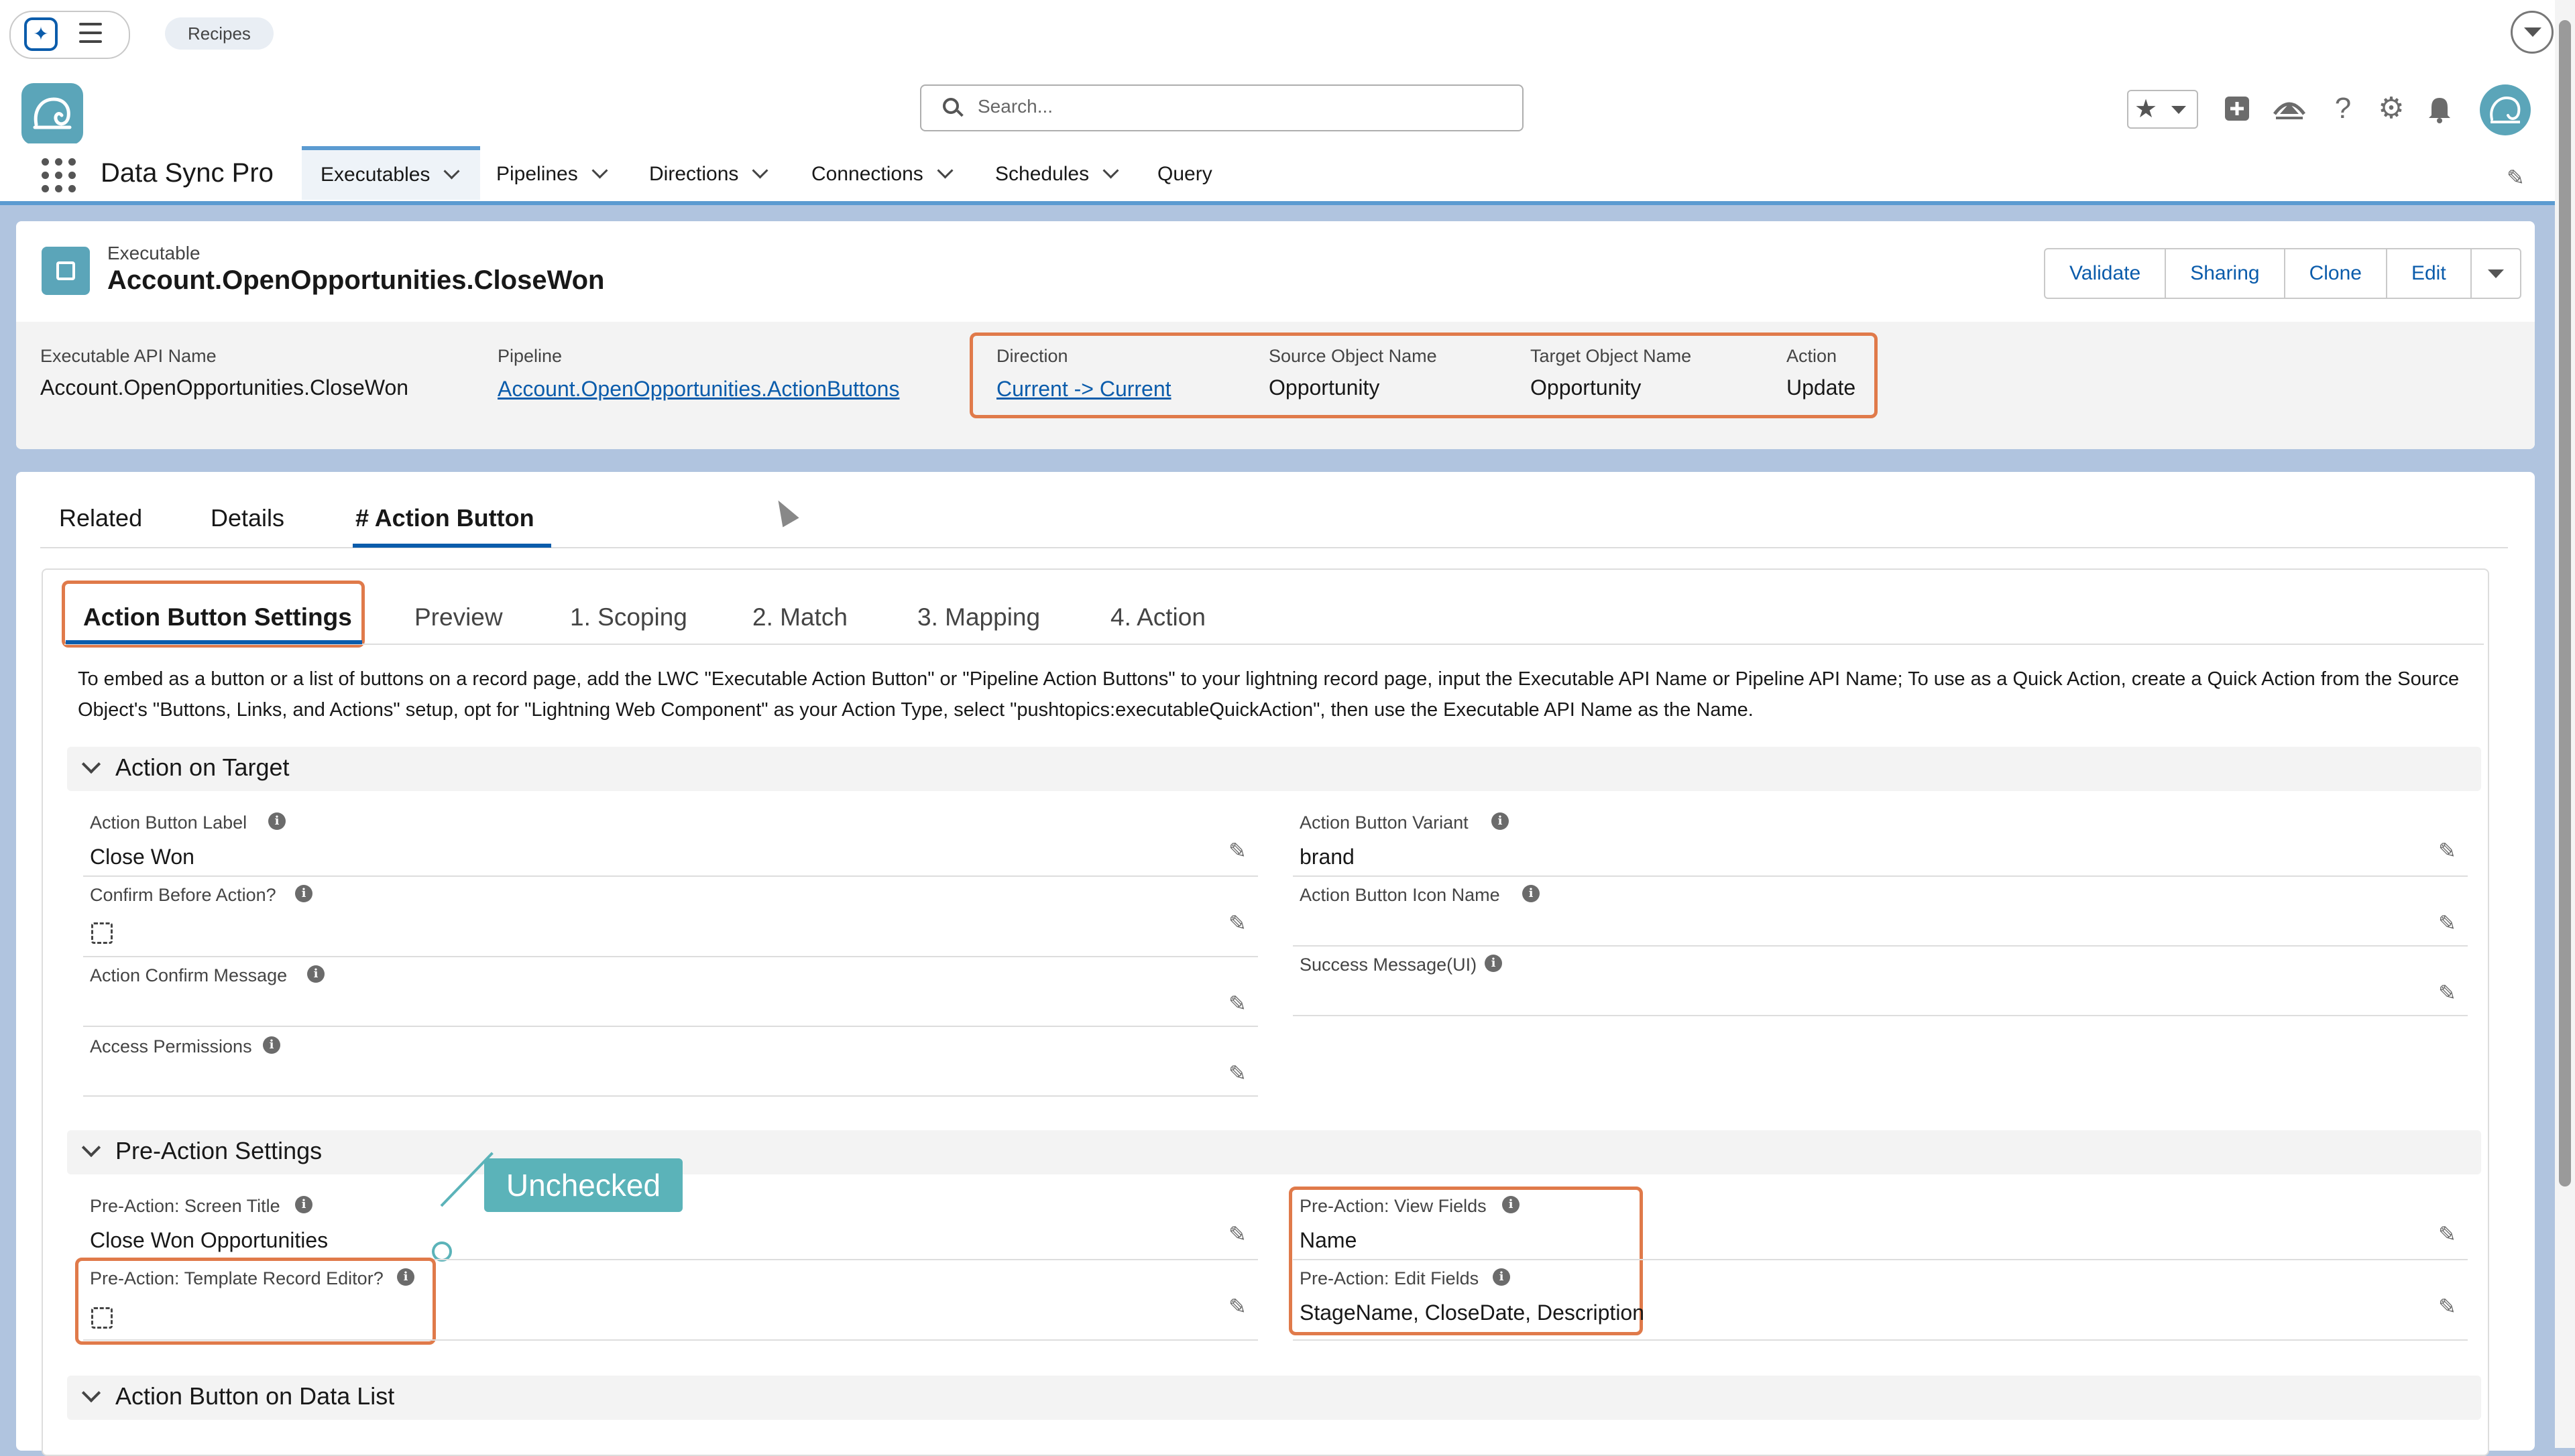 Image resolution: width=2575 pixels, height=1456 pixels. Describe the element at coordinates (59, 175) in the screenshot. I see `app-launcher-icon` at that location.